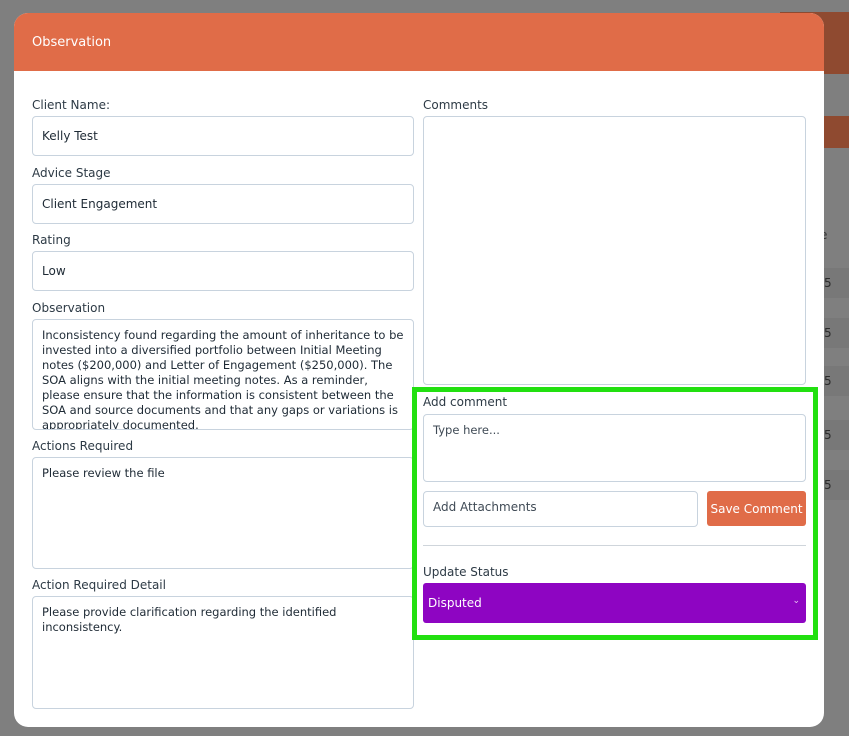  Describe the element at coordinates (223, 271) in the screenshot. I see `rating-field: Low` at that location.